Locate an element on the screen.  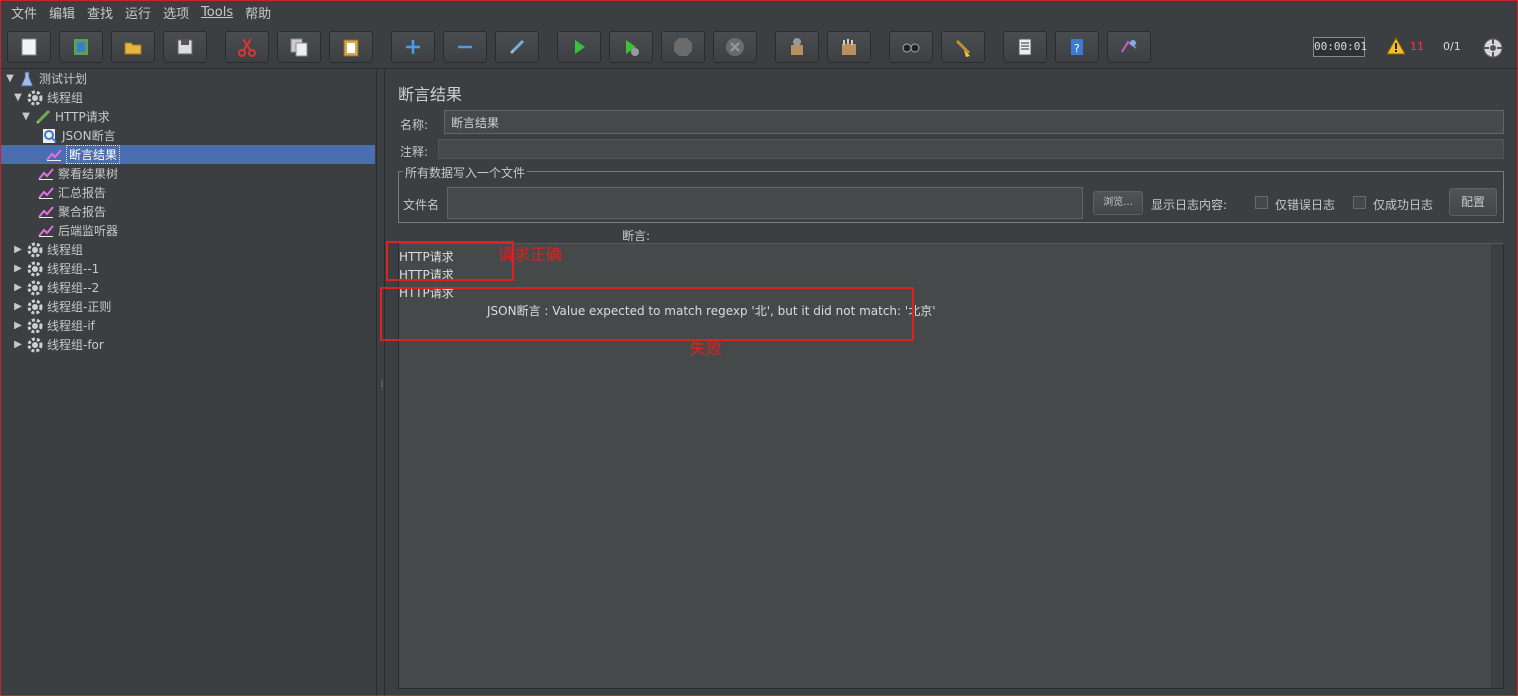
menu-file: 文件 is located at coordinates (24, 12).